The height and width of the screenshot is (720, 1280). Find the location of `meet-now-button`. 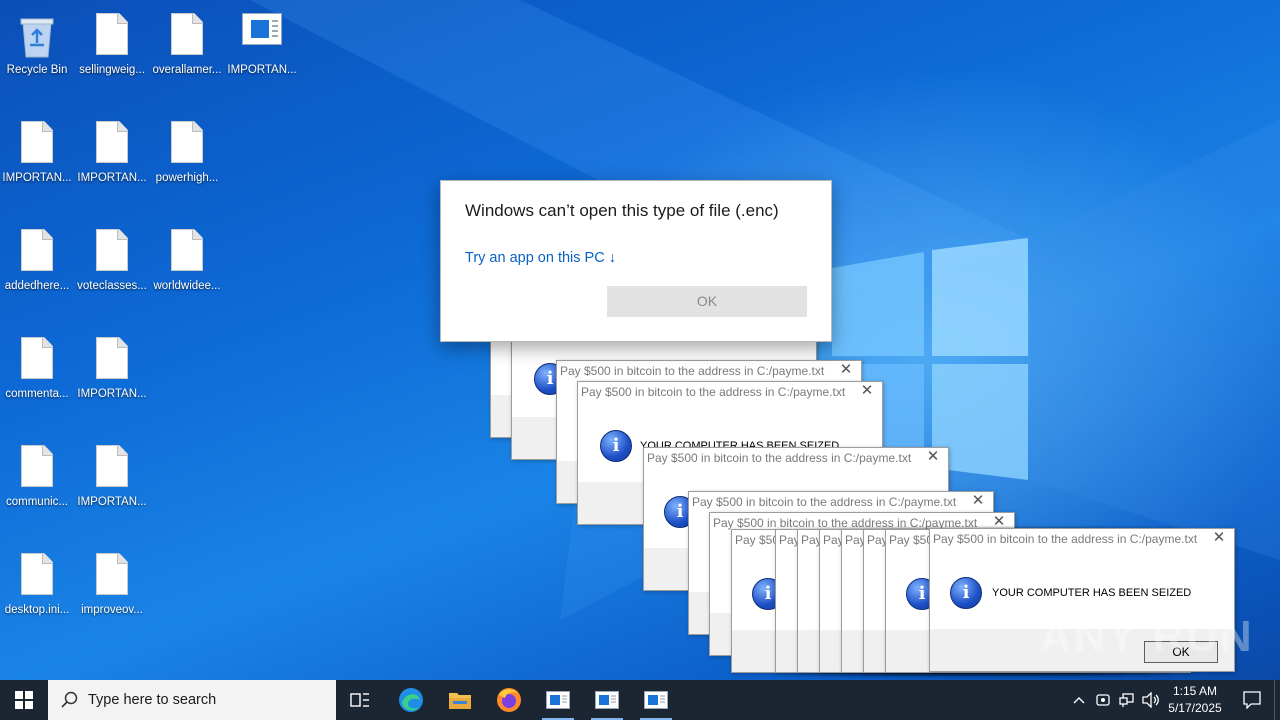

meet-now-button is located at coordinates (1103, 700).